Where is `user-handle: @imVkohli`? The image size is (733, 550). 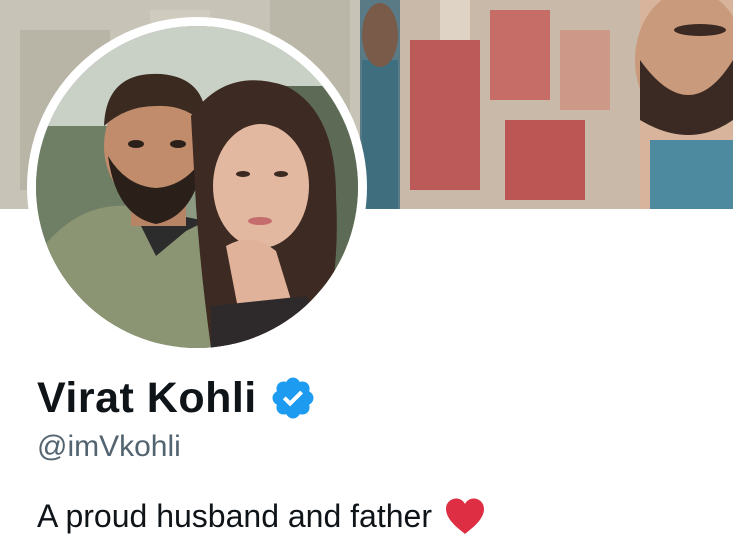 user-handle: @imVkohli is located at coordinates (109, 446).